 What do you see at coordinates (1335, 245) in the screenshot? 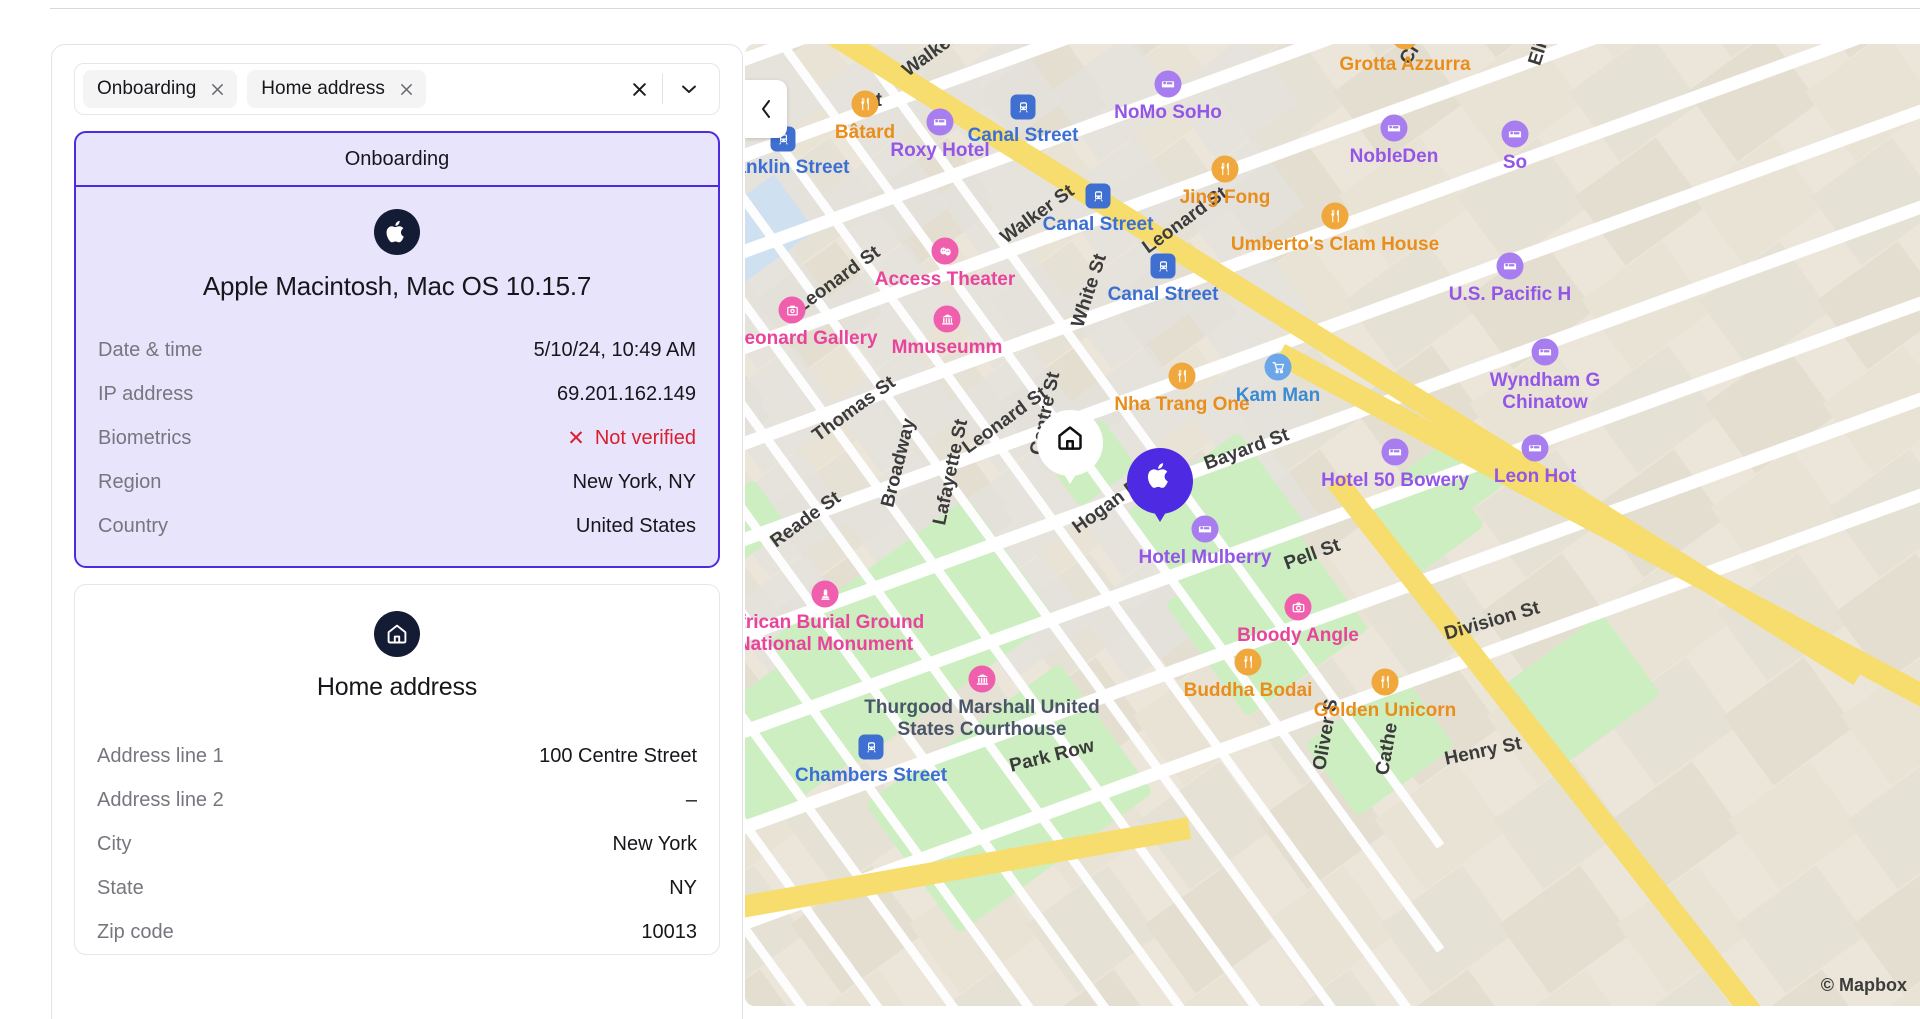
I see `map-poi-label: Umberto's Clam House` at bounding box center [1335, 245].